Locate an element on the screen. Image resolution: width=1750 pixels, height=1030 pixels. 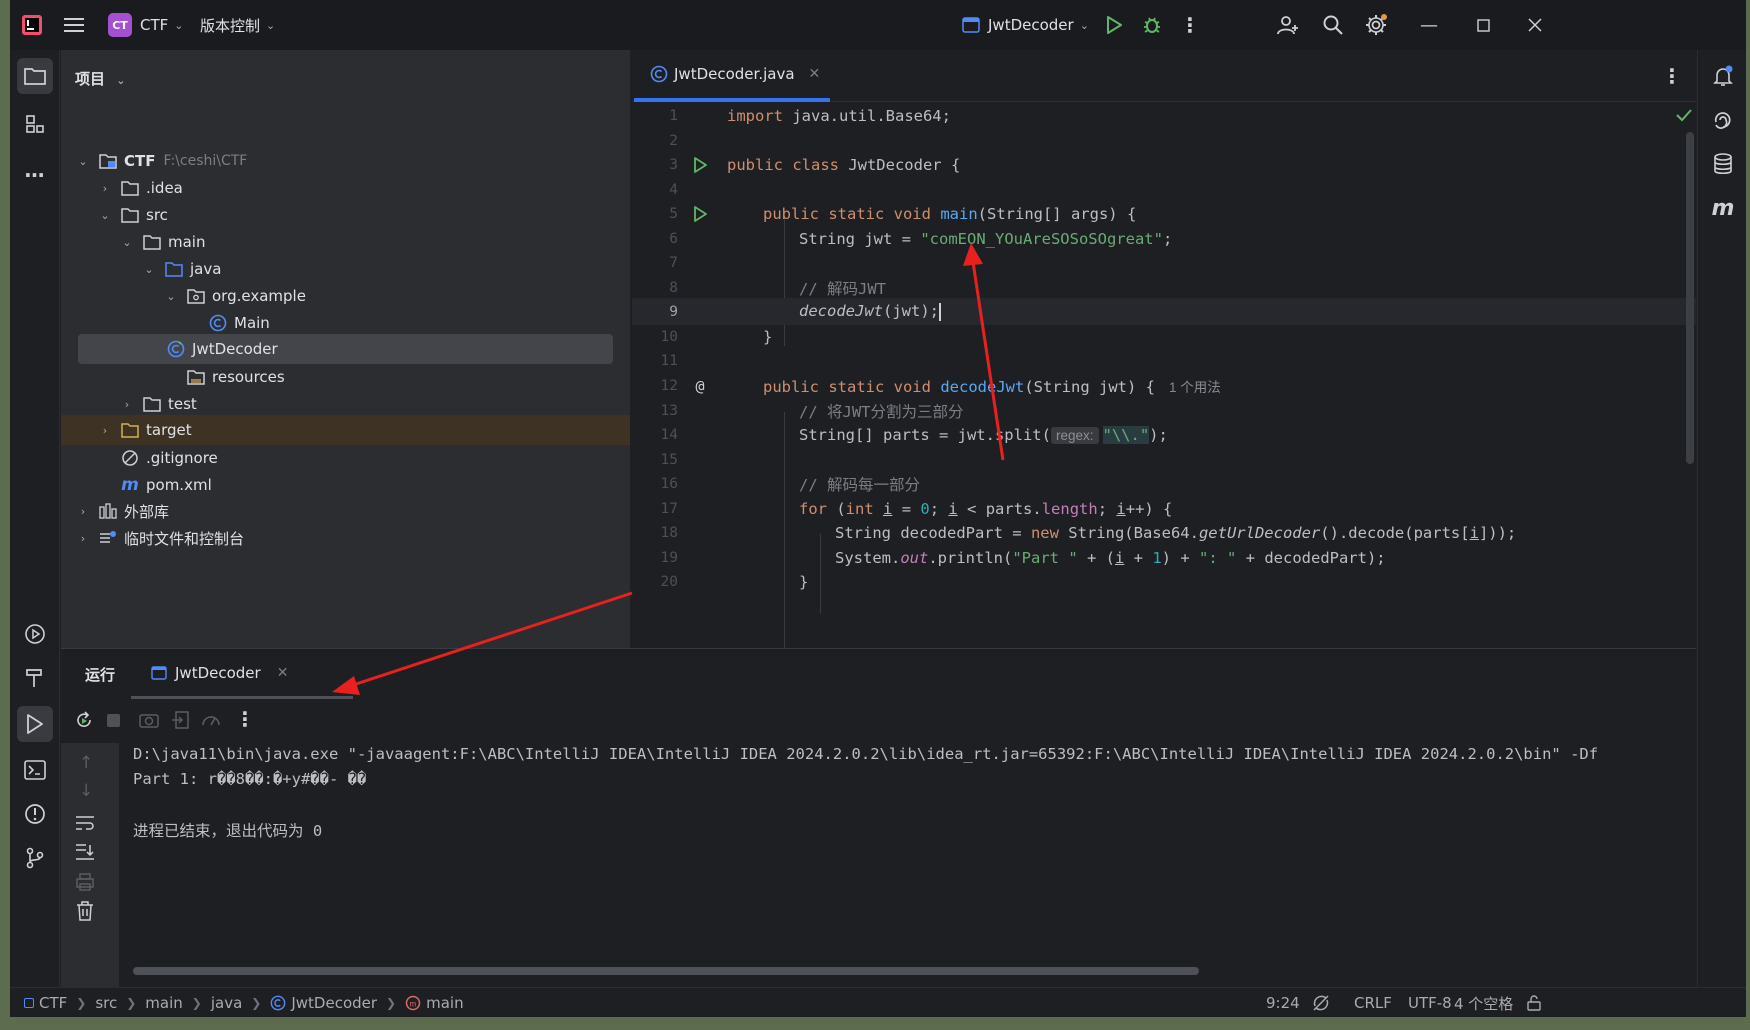
jwt-string-literal: "comEON_YOuAreSOSoSOgreat" is located at coordinates (1041, 238).